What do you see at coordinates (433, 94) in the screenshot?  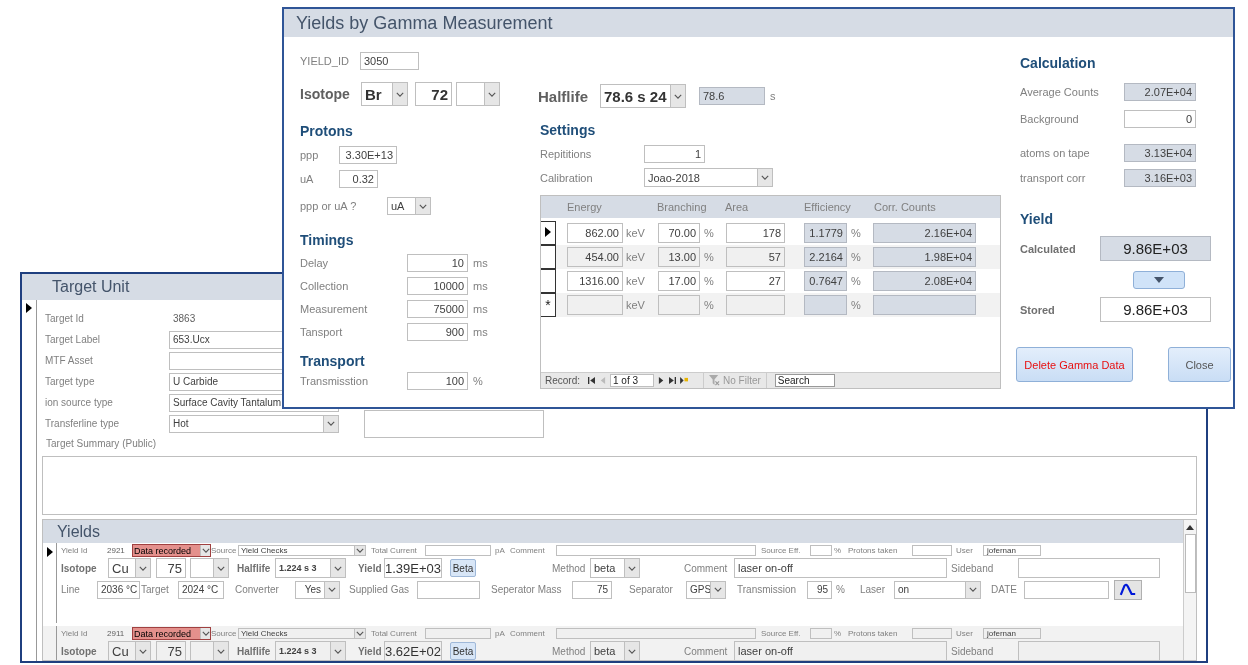 I see `text-field: 72` at bounding box center [433, 94].